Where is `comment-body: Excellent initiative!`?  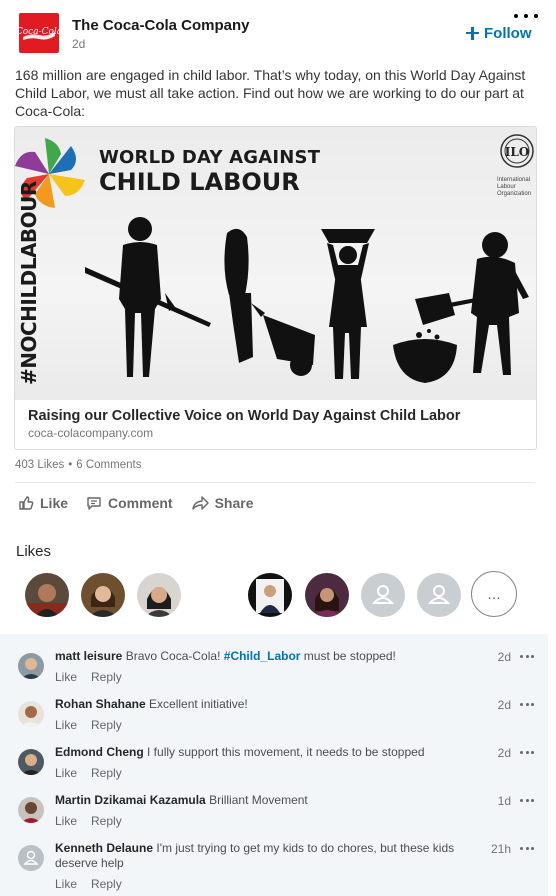 comment-body: Excellent initiative! is located at coordinates (198, 704).